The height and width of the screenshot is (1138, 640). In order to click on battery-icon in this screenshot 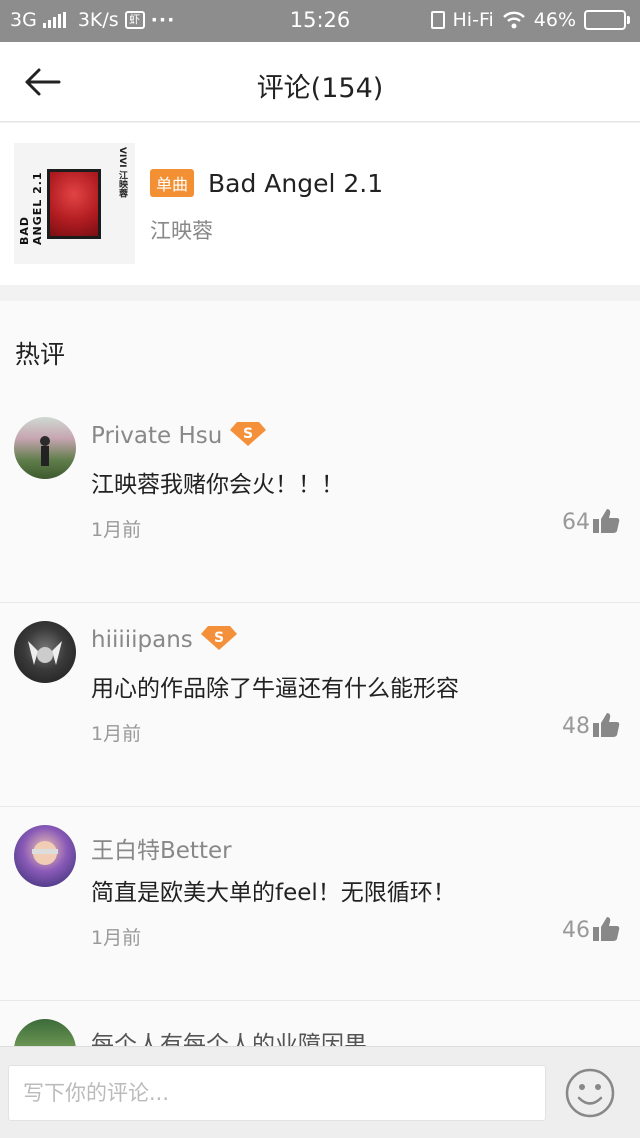, I will do `click(607, 20)`.